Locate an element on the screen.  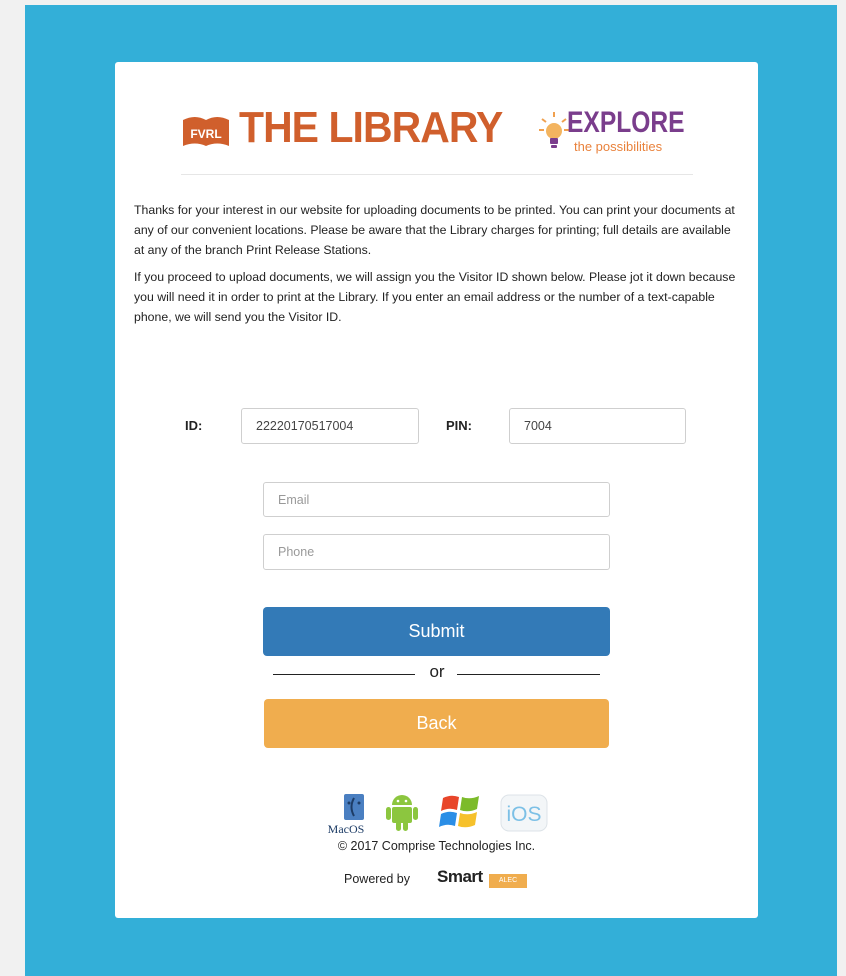
pin-label: PIN: is located at coordinates (459, 425).